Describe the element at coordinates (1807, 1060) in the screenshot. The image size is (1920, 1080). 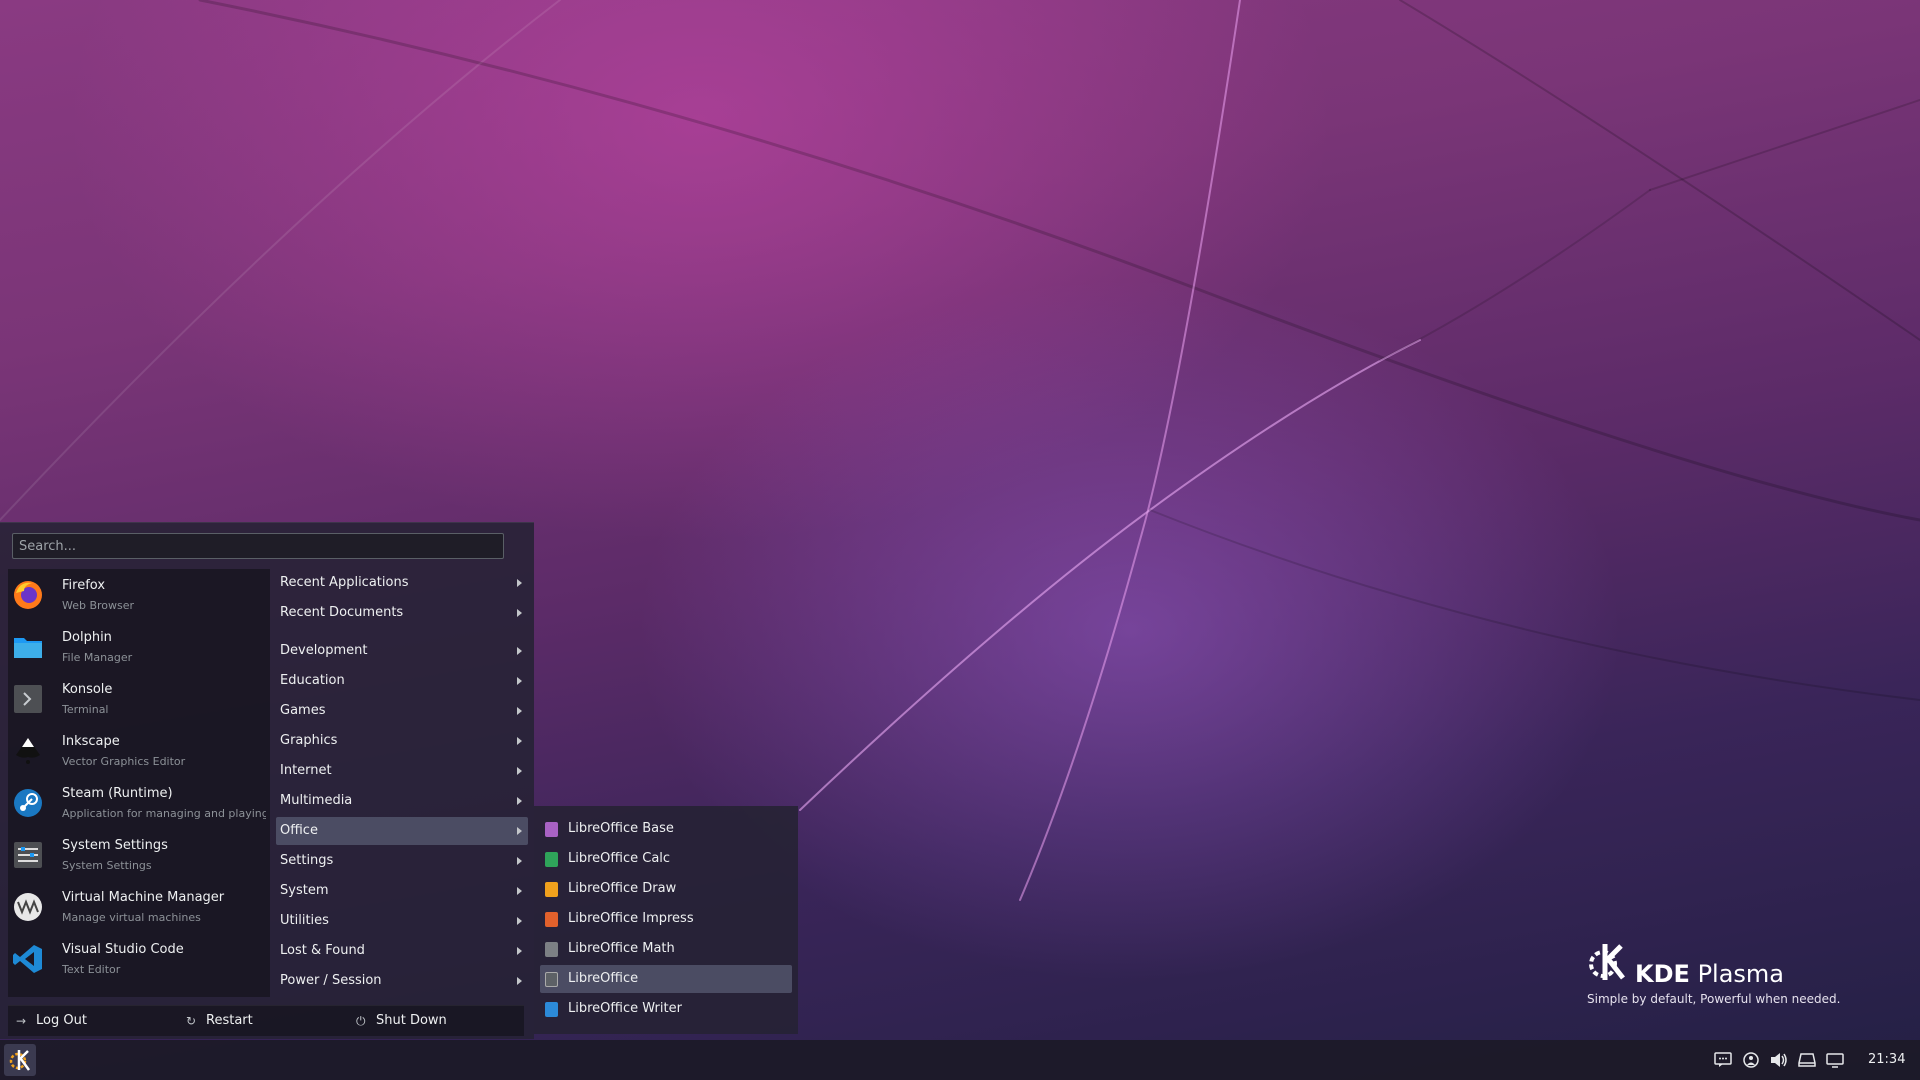
I see `storage-icon` at that location.